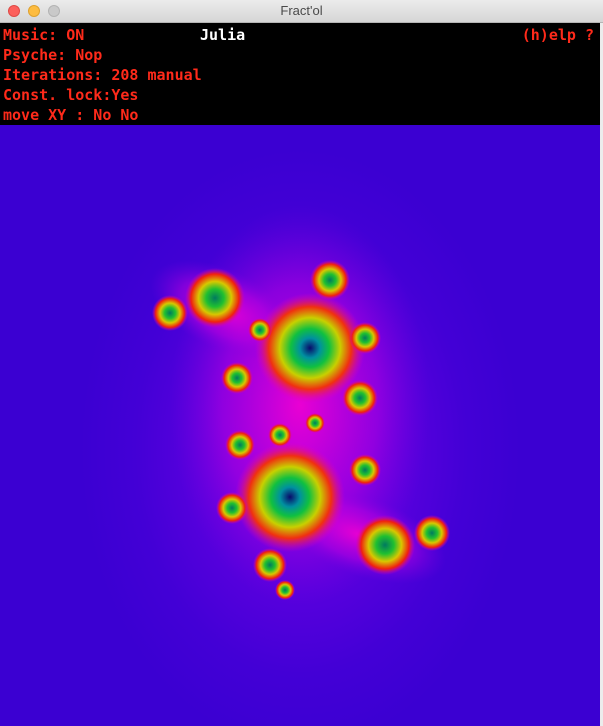  What do you see at coordinates (75, 35) in the screenshot?
I see `music-value: ON` at bounding box center [75, 35].